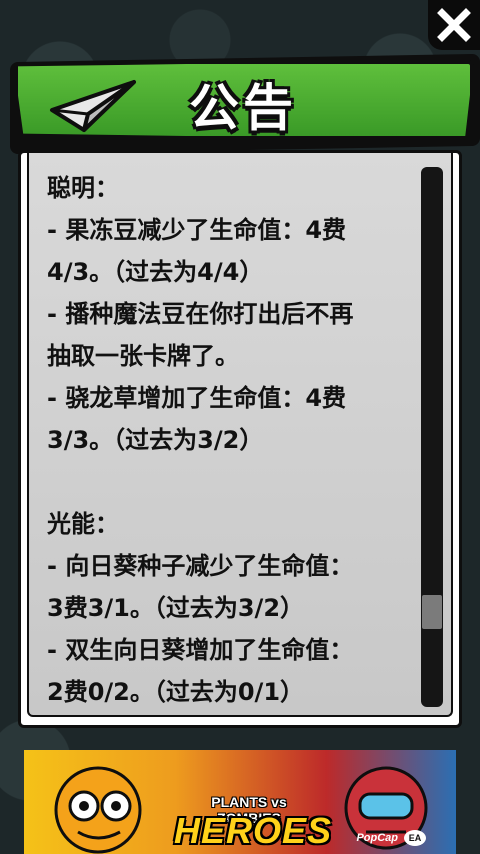  I want to click on announcement-line: - 果冻豆减少了生命值：4费, so click(197, 230).